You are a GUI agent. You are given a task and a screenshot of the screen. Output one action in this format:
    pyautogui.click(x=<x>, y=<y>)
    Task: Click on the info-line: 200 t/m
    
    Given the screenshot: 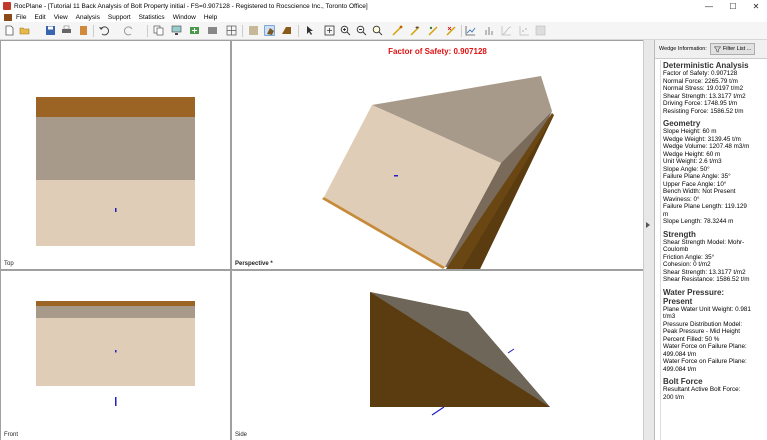 What is the action you would take?
    pyautogui.click(x=673, y=397)
    